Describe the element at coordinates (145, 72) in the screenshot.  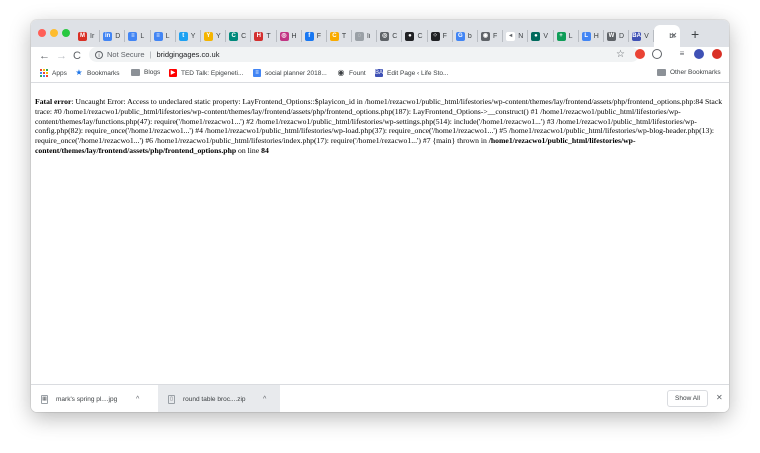
I see `bookmark-item: Blogs` at that location.